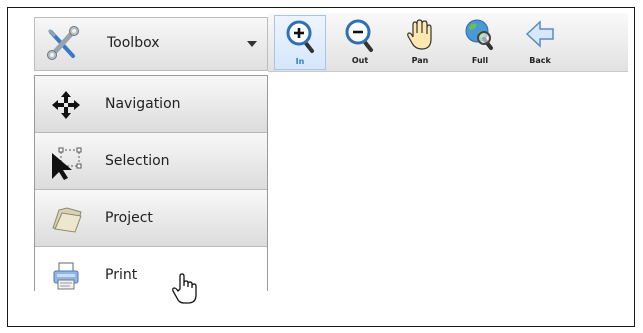 The height and width of the screenshot is (333, 643). Describe the element at coordinates (359, 35) in the screenshot. I see `zoom-out-icon` at that location.